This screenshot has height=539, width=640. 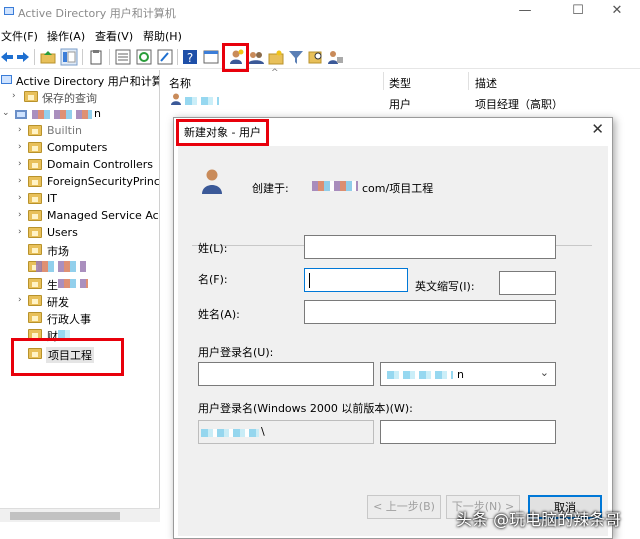 What do you see at coordinates (79, 318) in the screenshot?
I see `tree-item-hr-admin: 行政人事` at bounding box center [79, 318].